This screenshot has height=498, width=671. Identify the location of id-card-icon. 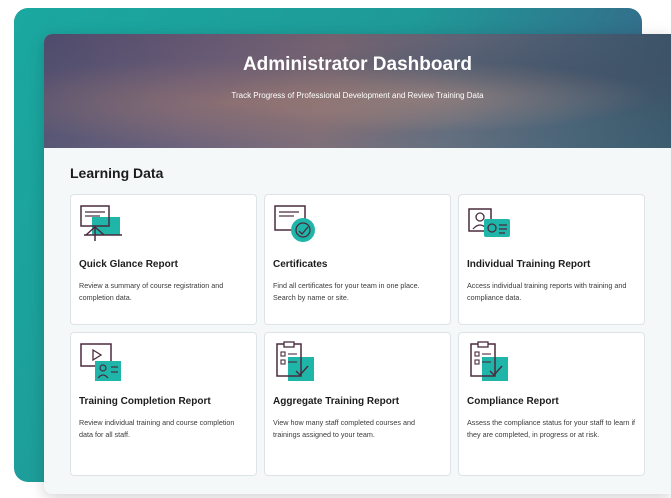
(489, 222).